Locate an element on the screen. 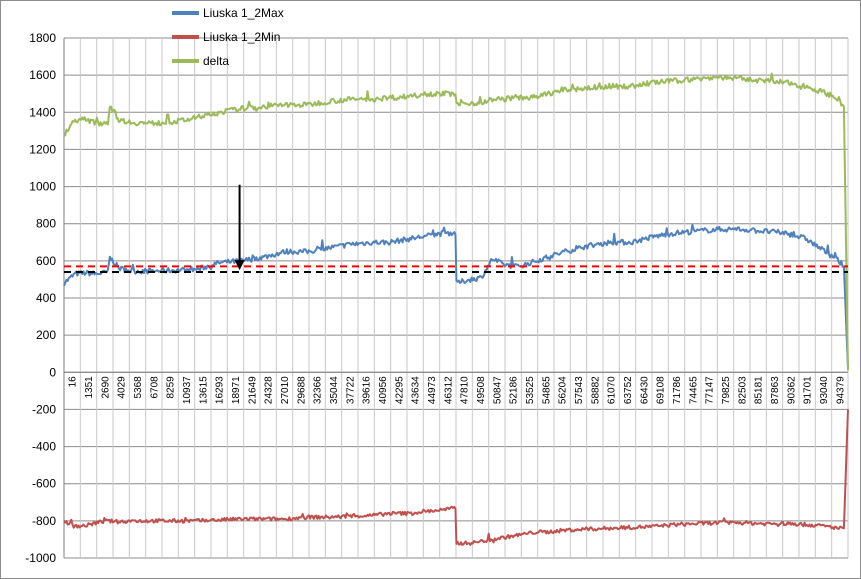  x-tick-label: 56204 is located at coordinates (563, 390).